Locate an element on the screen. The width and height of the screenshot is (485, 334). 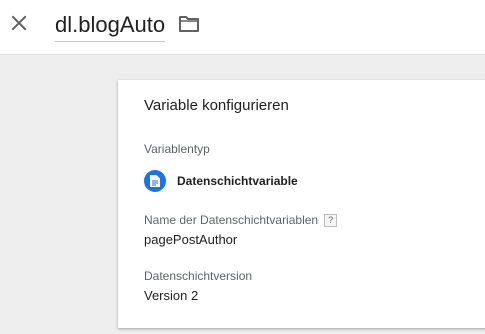
datalayer-variable-icon is located at coordinates (155, 181).